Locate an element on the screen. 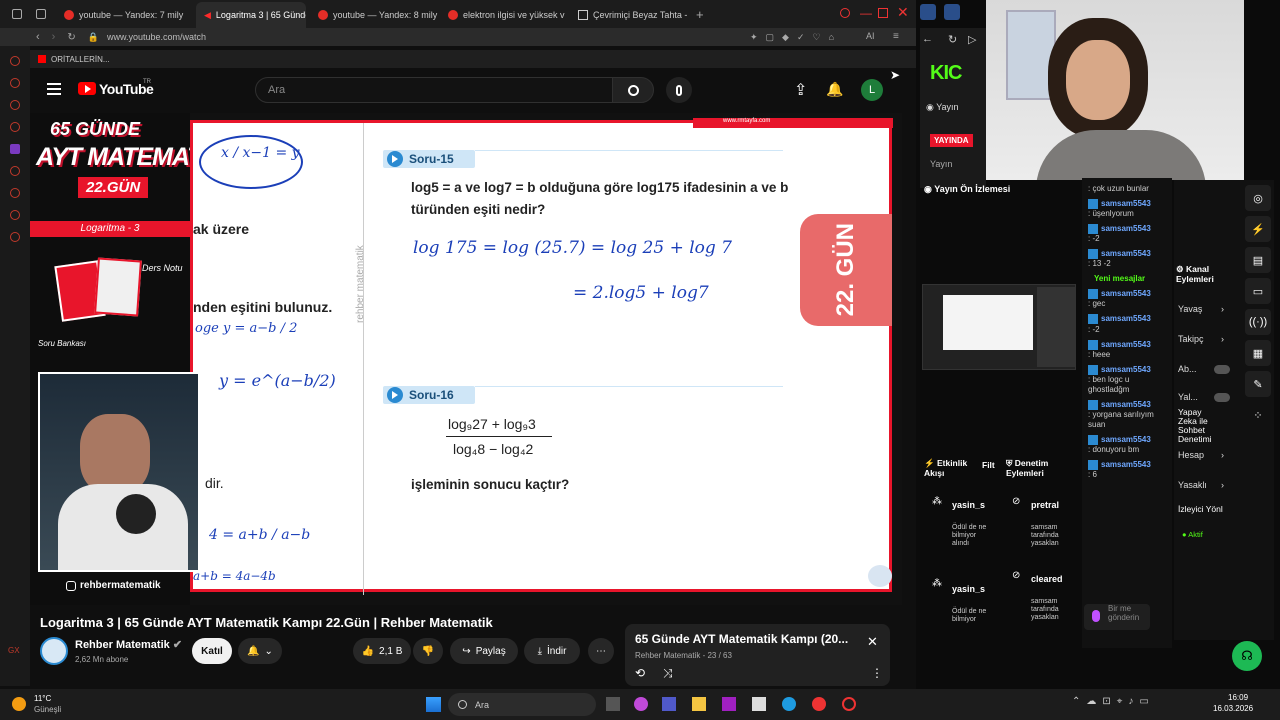  action-viewer-mgmt: İzleyici Yönl is located at coordinates (1200, 509).